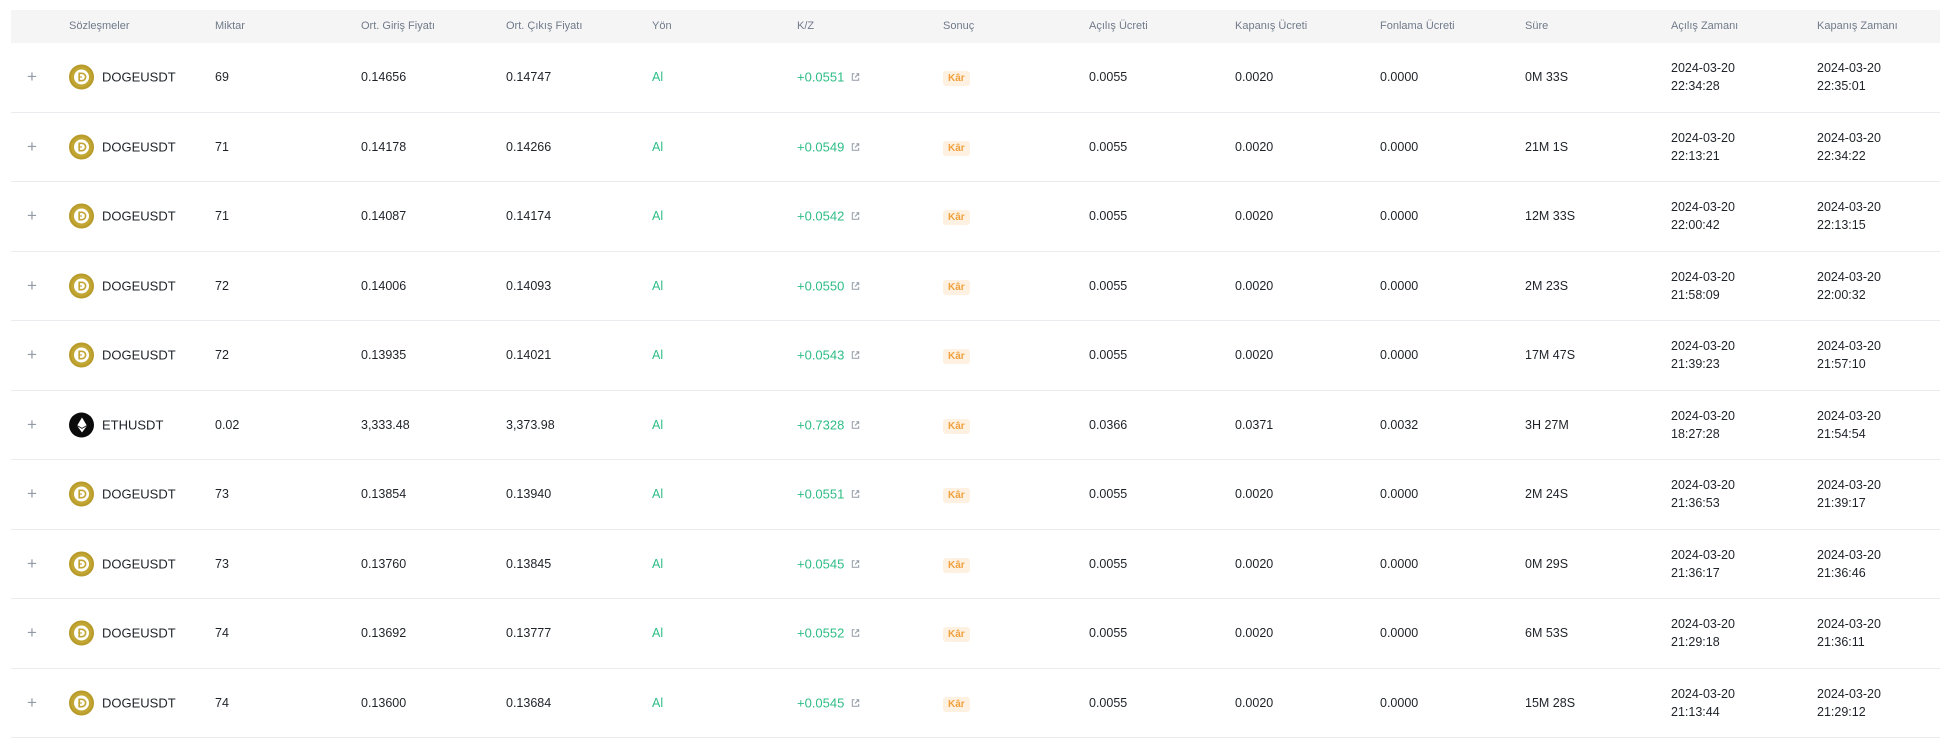 This screenshot has width=1948, height=748. What do you see at coordinates (1695, 294) in the screenshot?
I see `open-clock: 21:58:09` at bounding box center [1695, 294].